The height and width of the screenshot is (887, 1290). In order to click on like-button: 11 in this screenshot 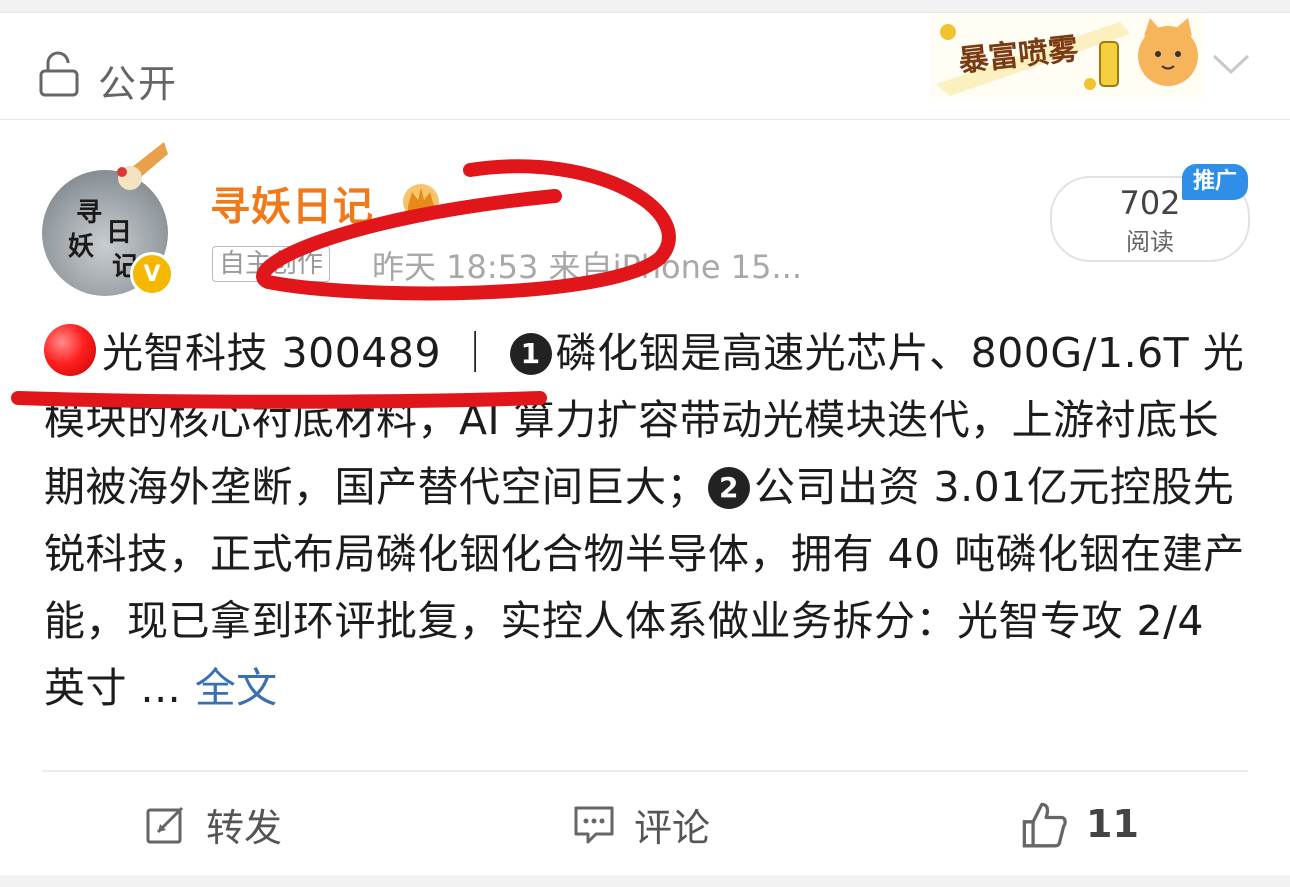, I will do `click(1079, 824)`.